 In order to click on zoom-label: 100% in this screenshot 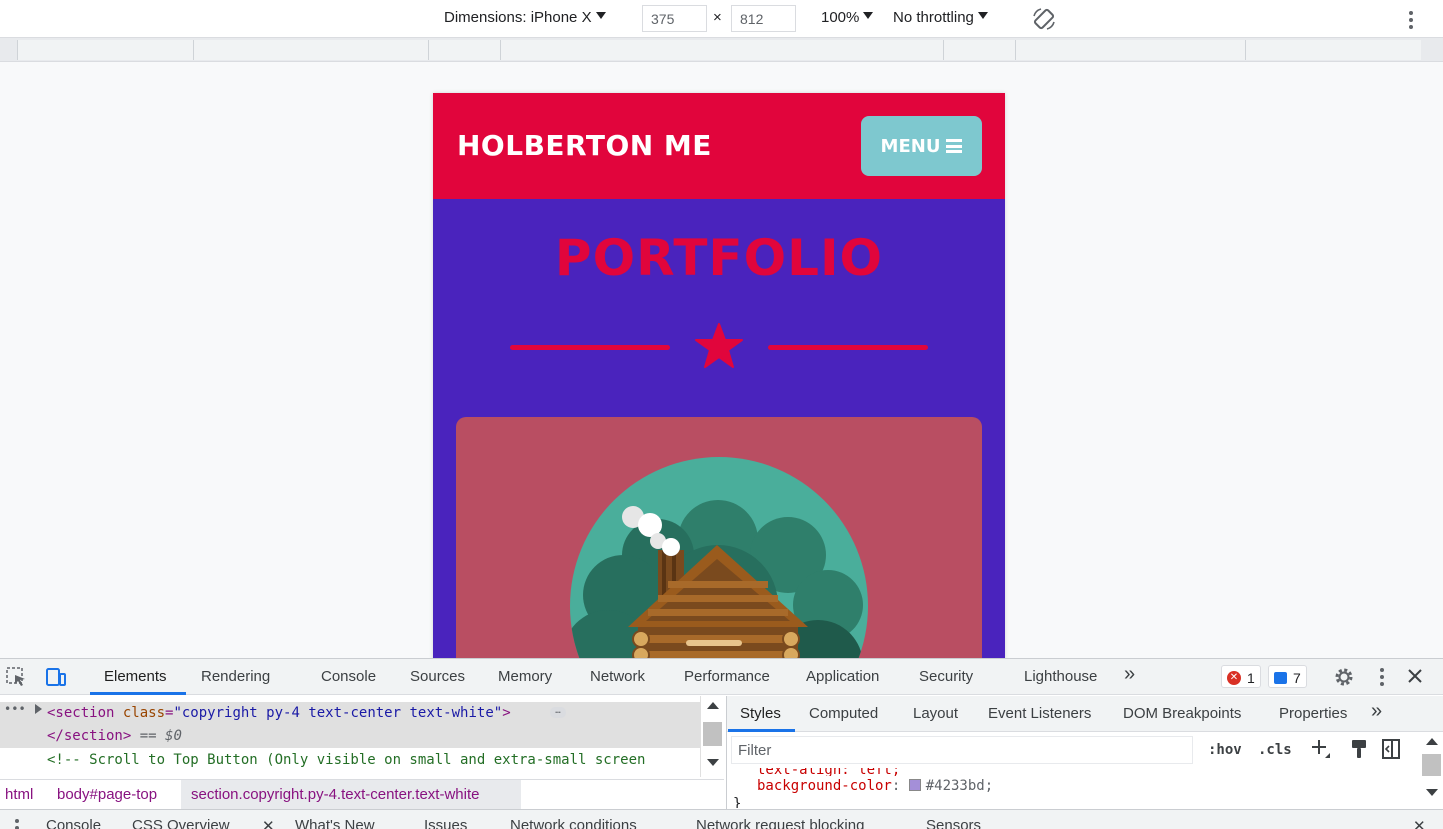, I will do `click(840, 17)`.